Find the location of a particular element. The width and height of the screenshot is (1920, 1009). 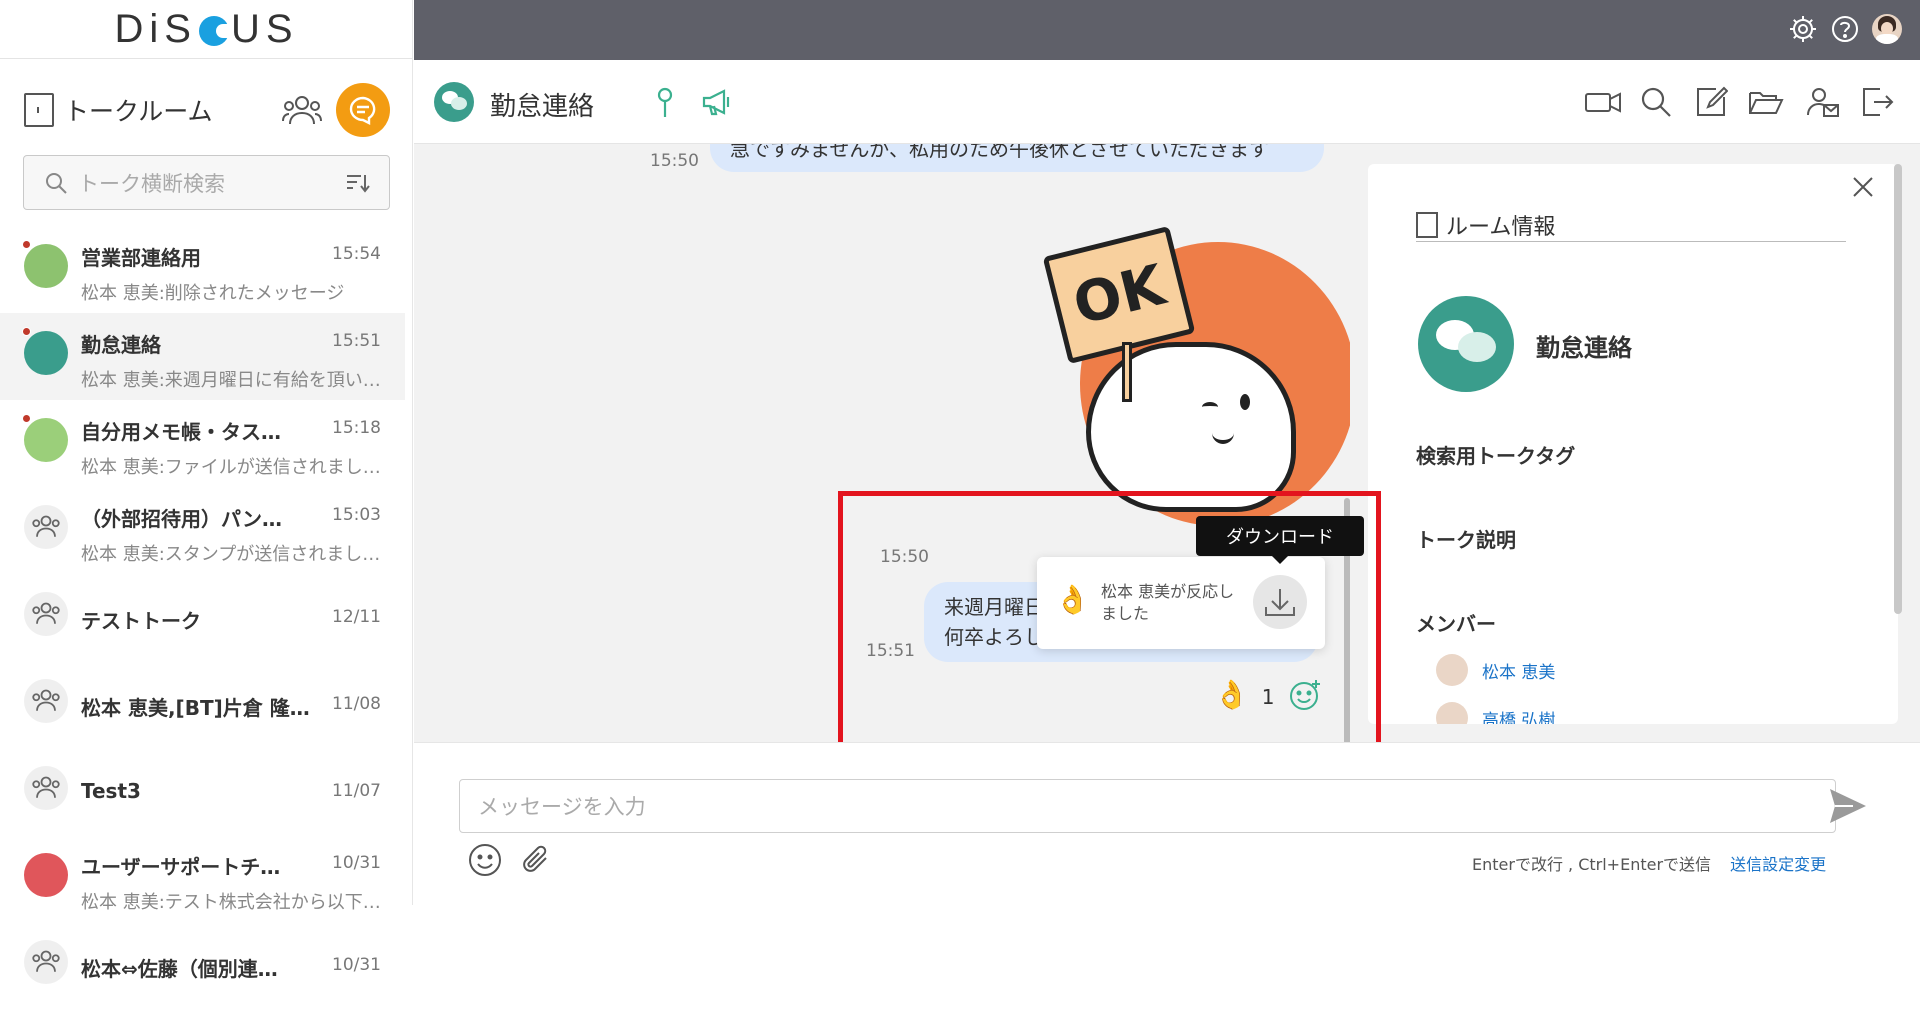

room-time: 15:54 is located at coordinates (356, 254).